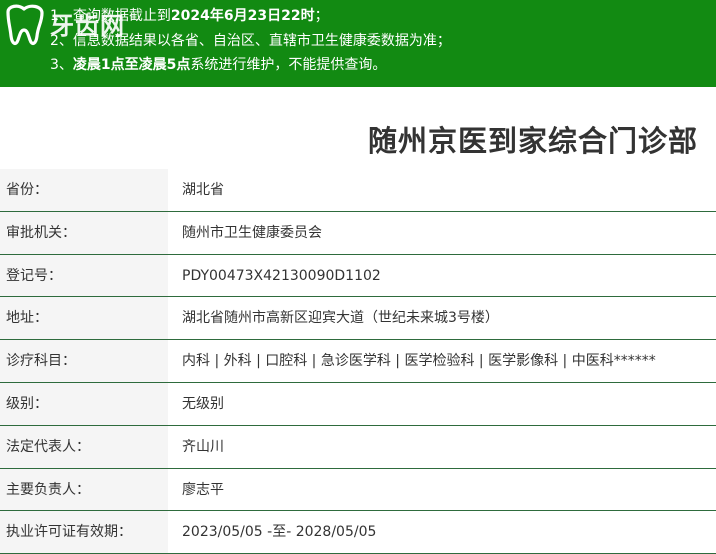 This screenshot has height=554, width=716. I want to click on notice-line-3: 3、凌晨1点至凌晨5点系统进行维护，不能提供查询。, so click(218, 65).